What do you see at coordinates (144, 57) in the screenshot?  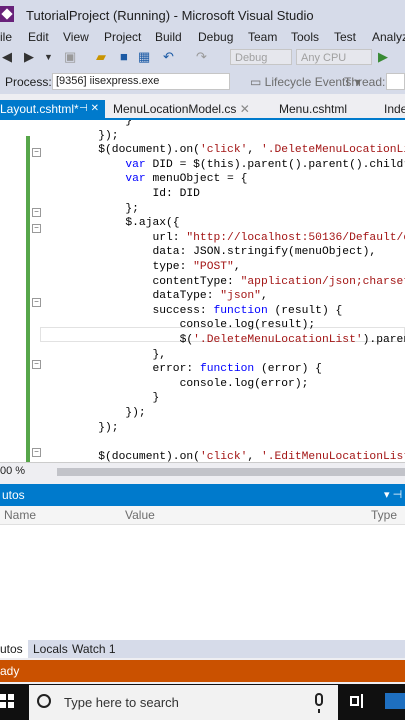 I see `save-all-icon: ▦` at bounding box center [144, 57].